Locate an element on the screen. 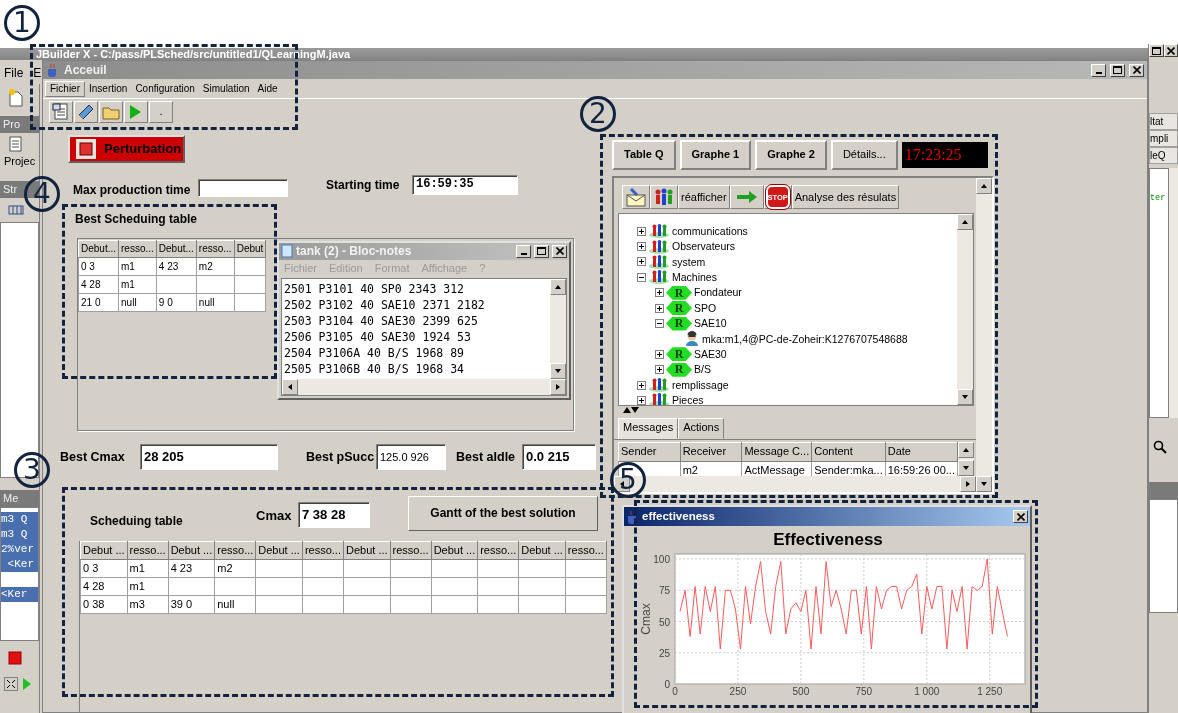 The image size is (1178, 713). tree-item: mka:m1,4@PC-de-Zoheir:K1276707548688 is located at coordinates (805, 339).